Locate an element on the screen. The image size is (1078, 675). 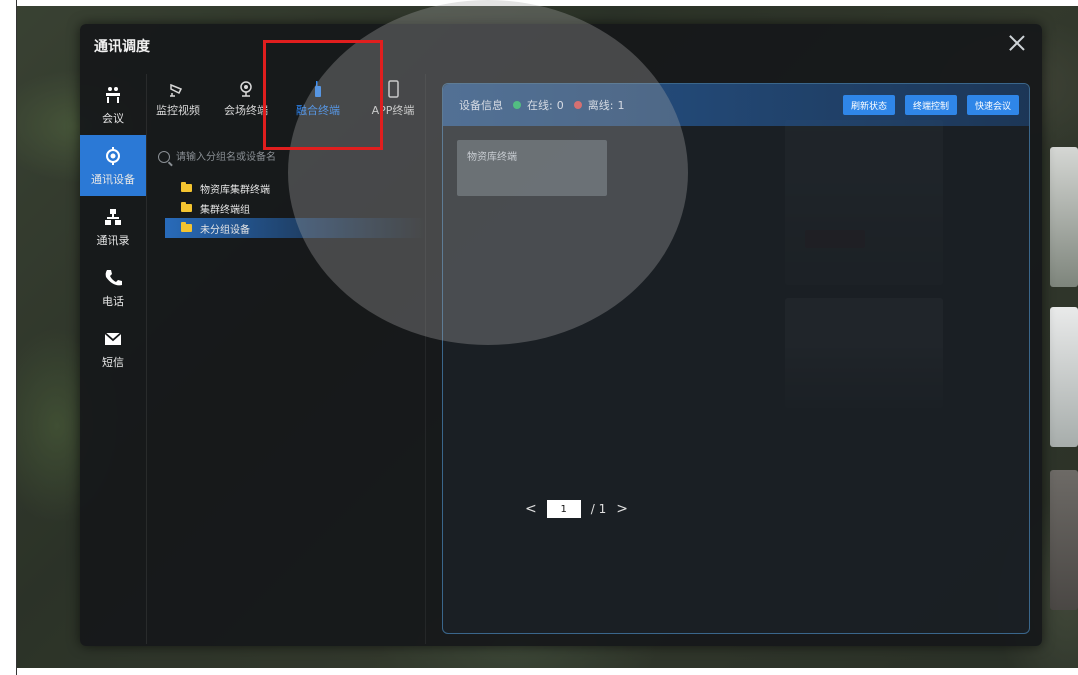
offline-dot-icon is located at coordinates (577, 105).